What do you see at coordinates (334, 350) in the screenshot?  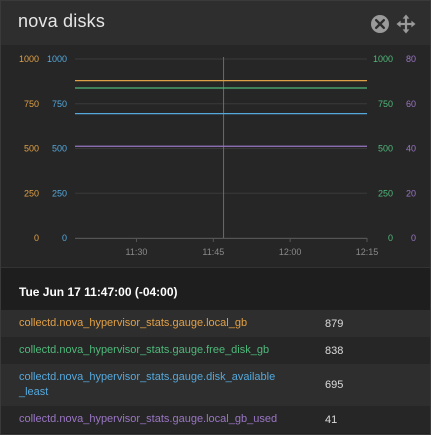 I see `legend-series-value: 838` at bounding box center [334, 350].